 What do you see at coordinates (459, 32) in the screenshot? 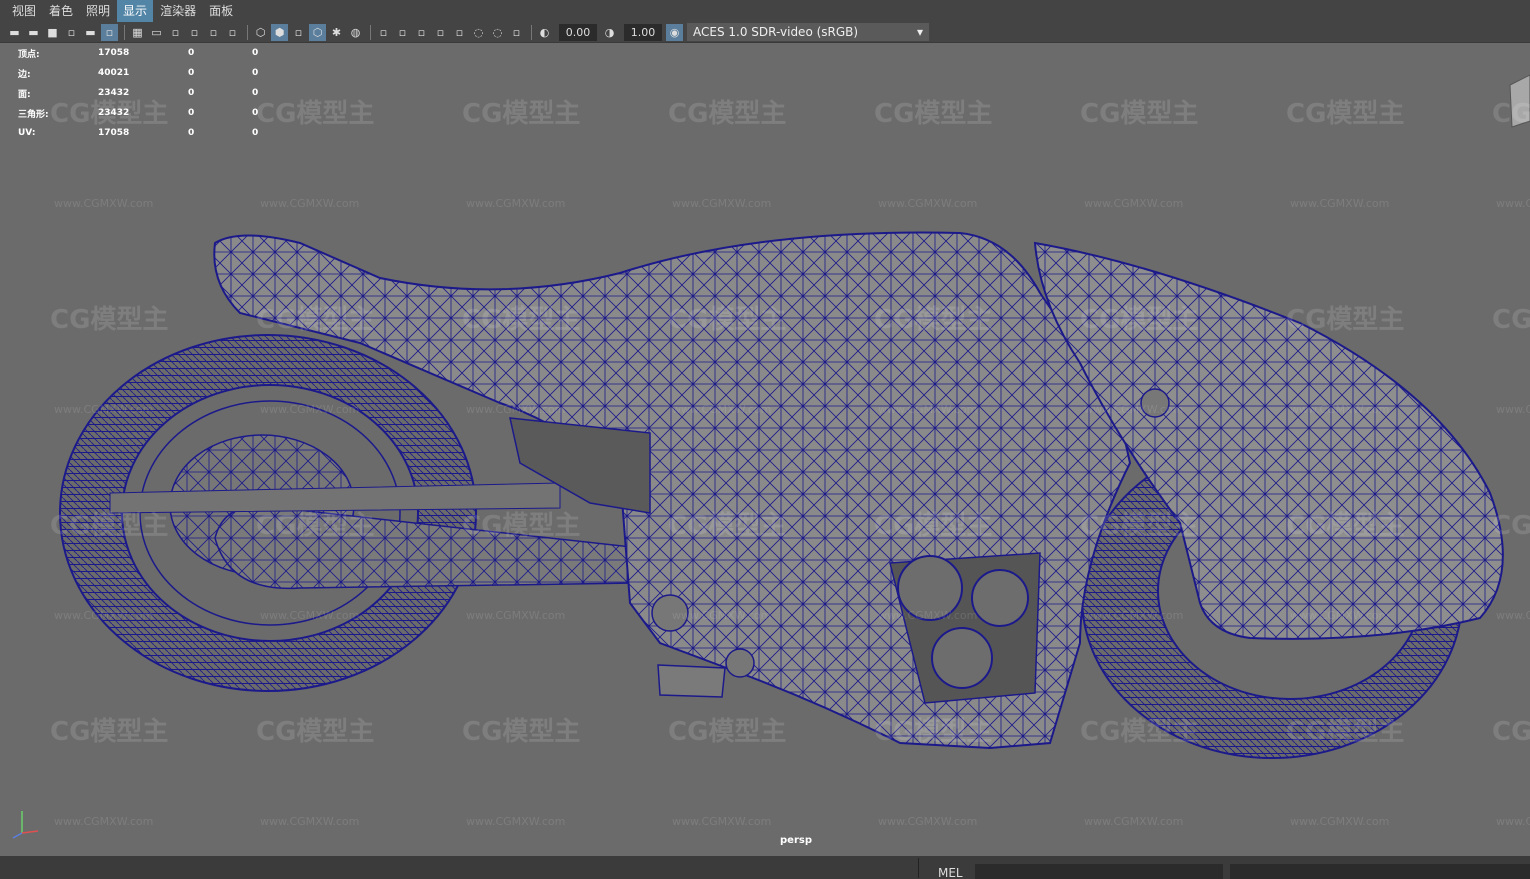
I see `isolate-select-icon: ▫` at bounding box center [459, 32].